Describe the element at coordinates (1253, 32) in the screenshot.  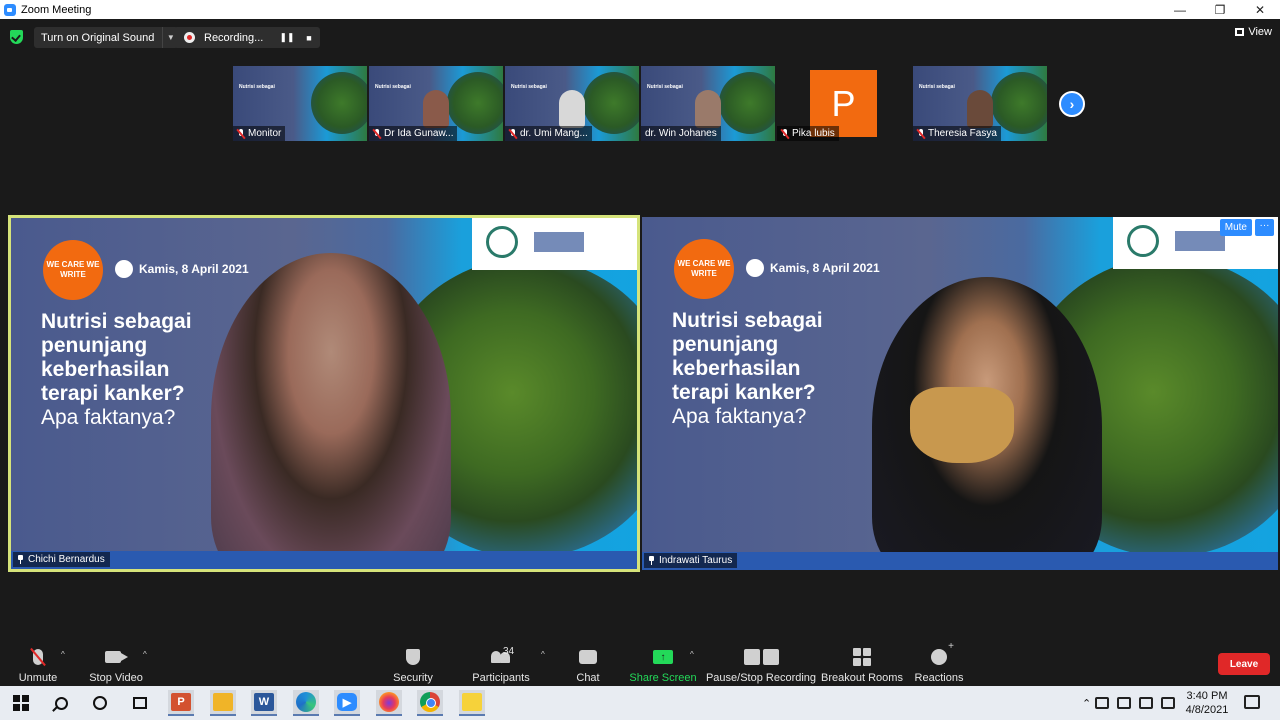
I see `view-button: View` at that location.